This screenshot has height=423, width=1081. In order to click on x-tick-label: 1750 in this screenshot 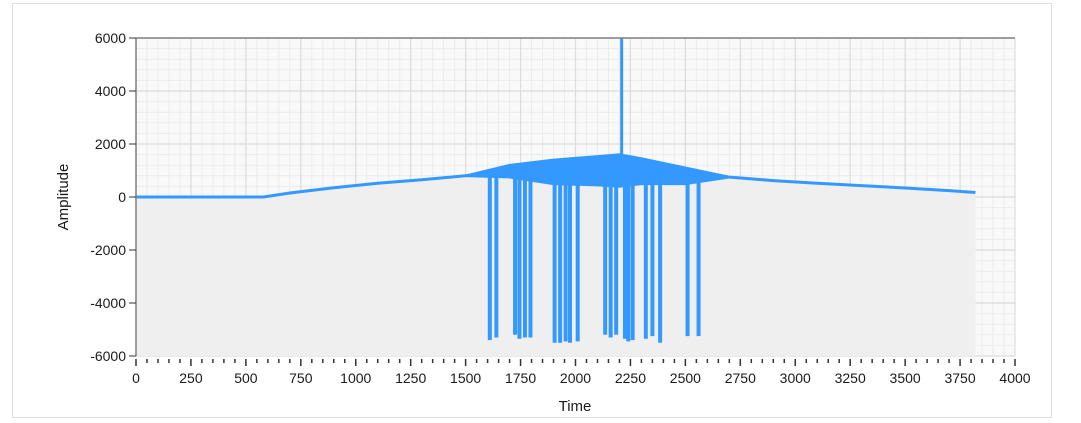, I will do `click(520, 378)`.